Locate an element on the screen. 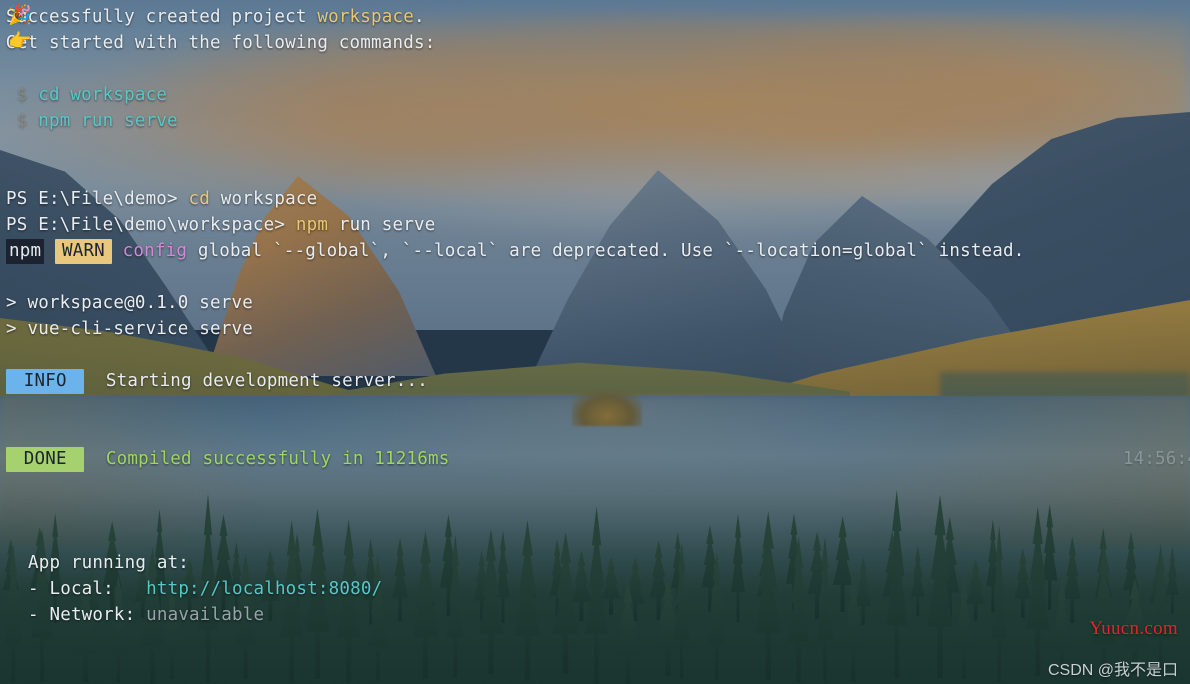 The height and width of the screenshot is (684, 1190). terminal-text-segment: Get started with the following commands: is located at coordinates (221, 43).